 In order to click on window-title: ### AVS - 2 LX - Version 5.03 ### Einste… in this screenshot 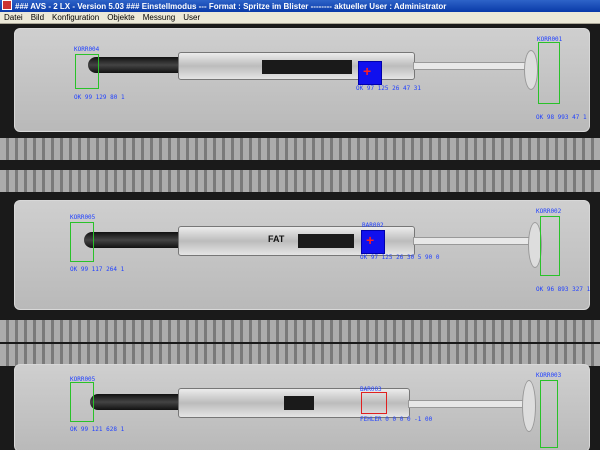, I will do `click(231, 6)`.